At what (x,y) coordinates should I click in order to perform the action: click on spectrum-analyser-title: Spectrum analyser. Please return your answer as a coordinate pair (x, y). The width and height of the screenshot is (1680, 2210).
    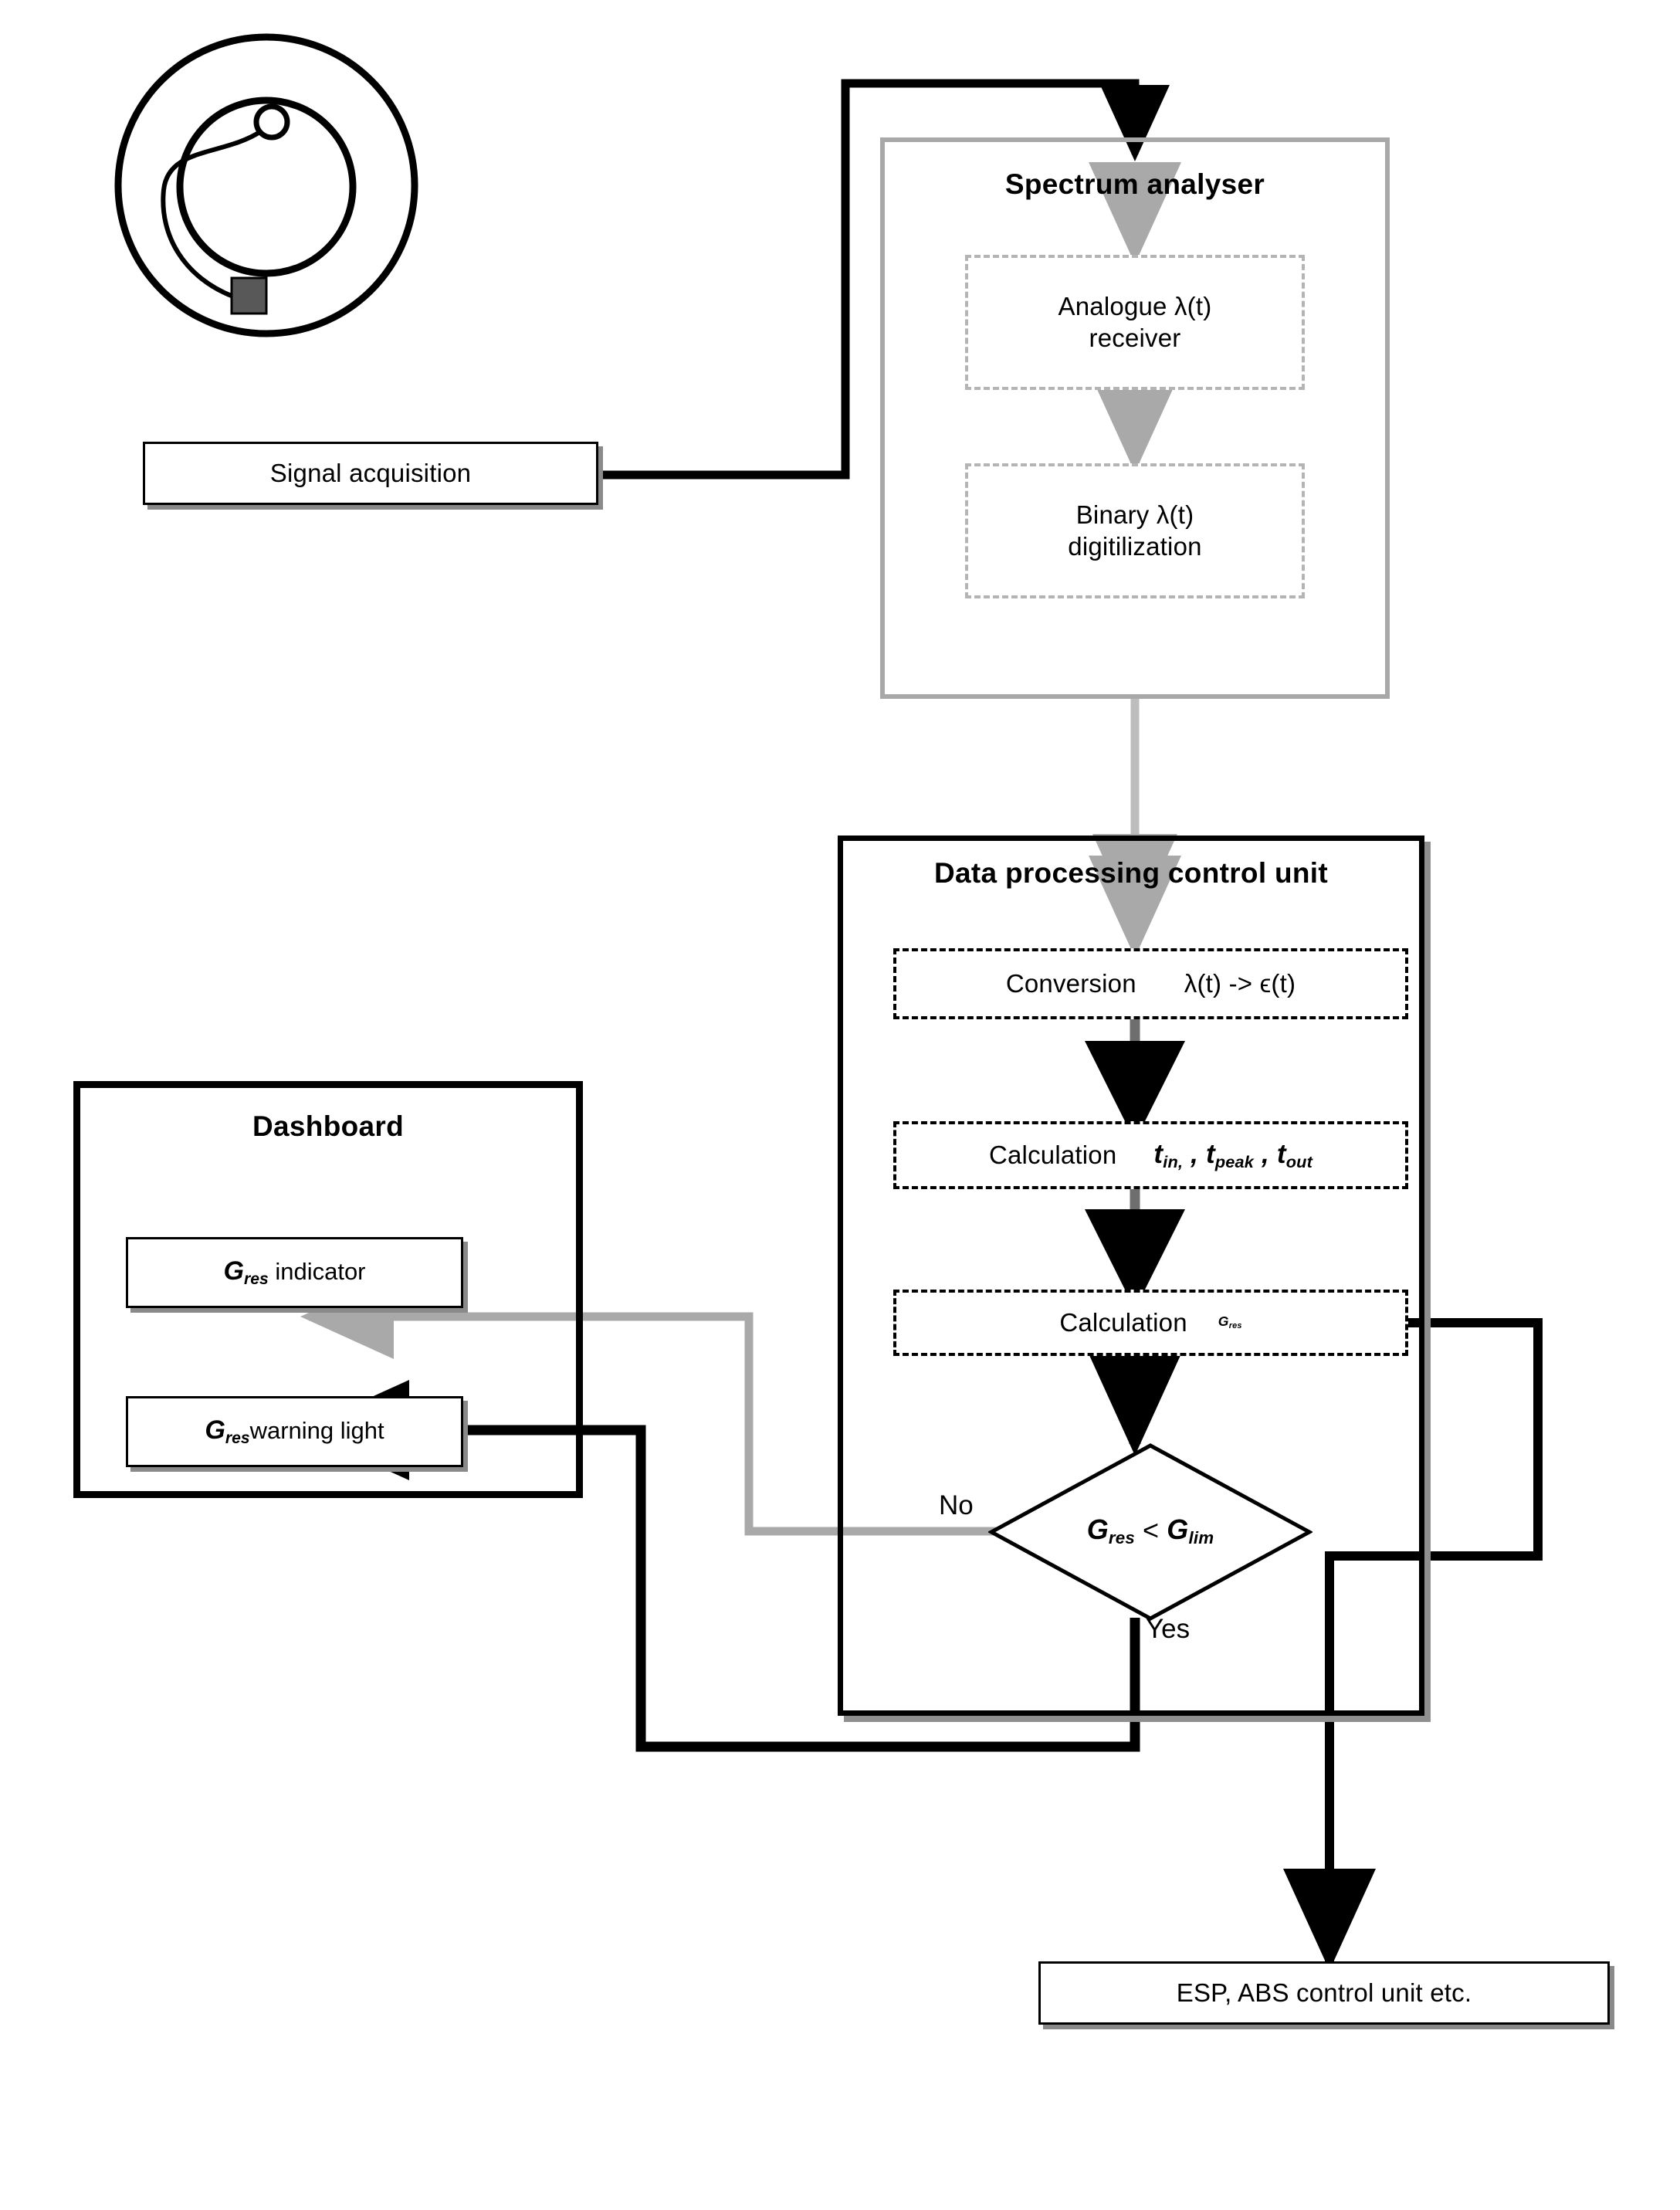
    Looking at the image, I should click on (1134, 184).